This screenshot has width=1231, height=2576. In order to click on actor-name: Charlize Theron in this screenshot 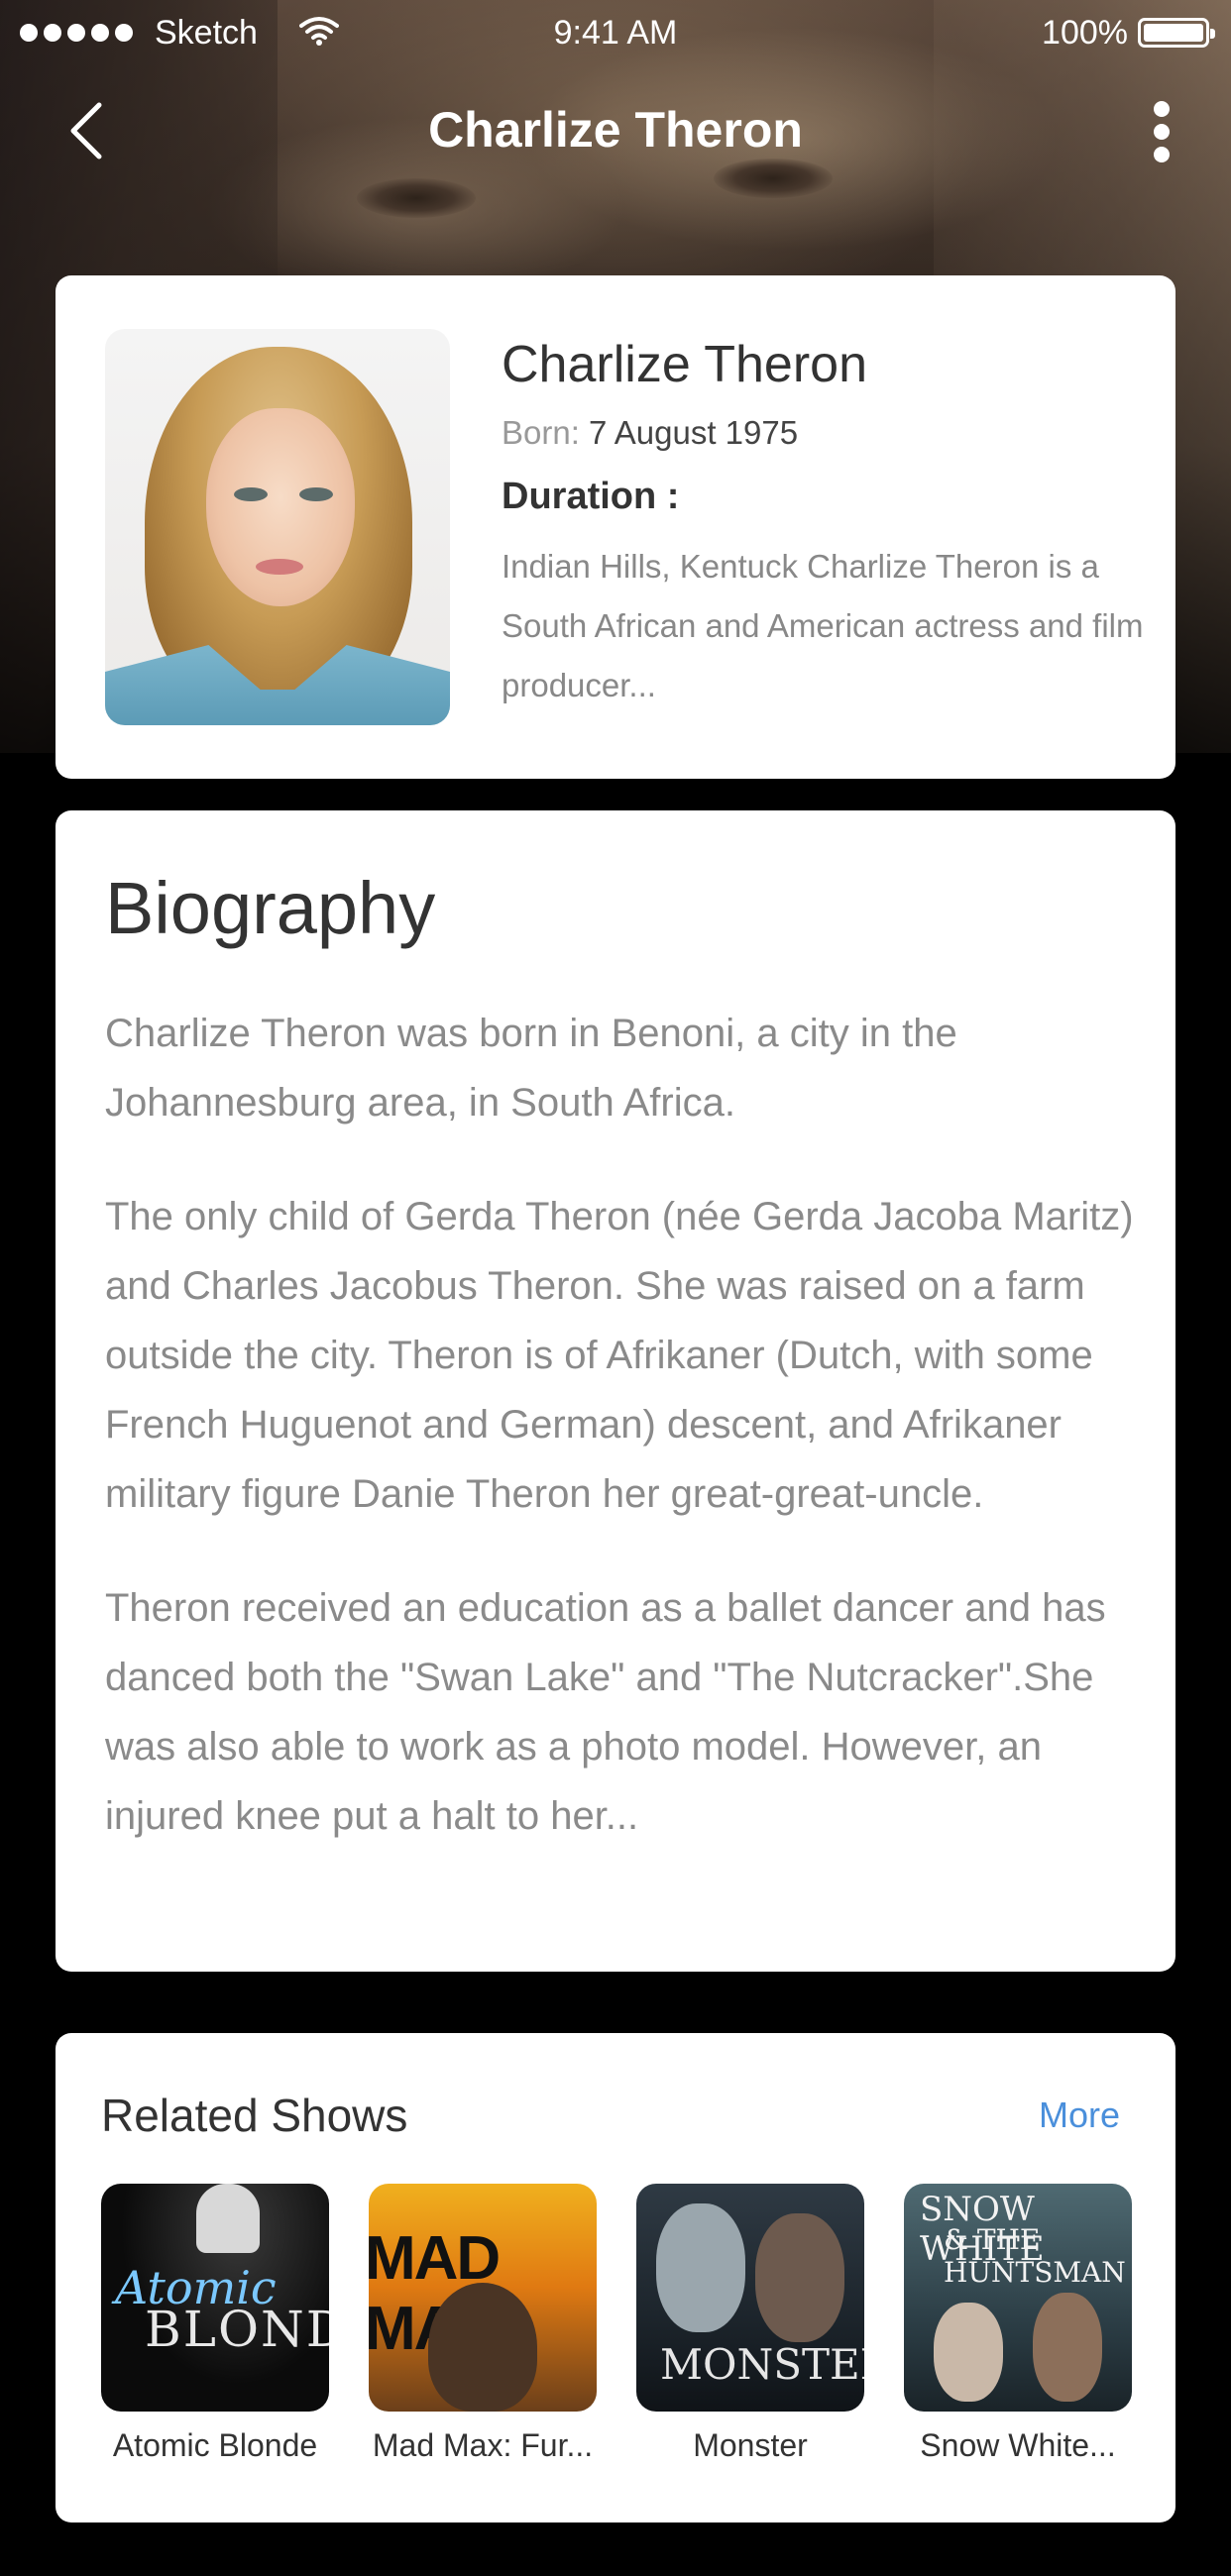, I will do `click(685, 364)`.